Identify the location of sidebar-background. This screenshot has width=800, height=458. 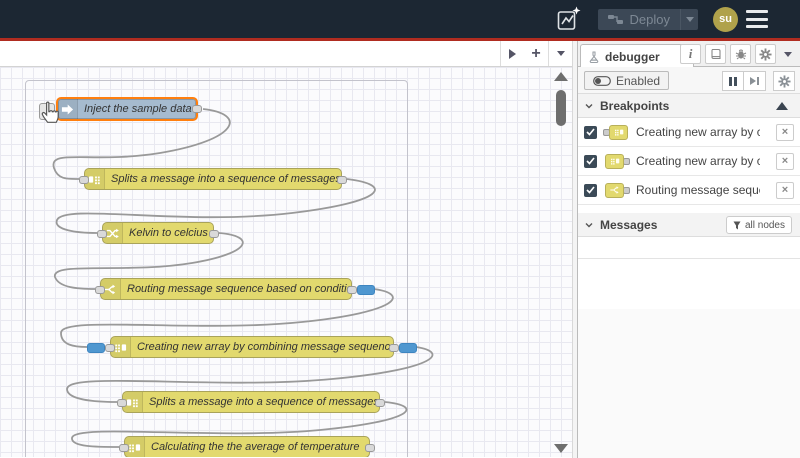
(689, 383).